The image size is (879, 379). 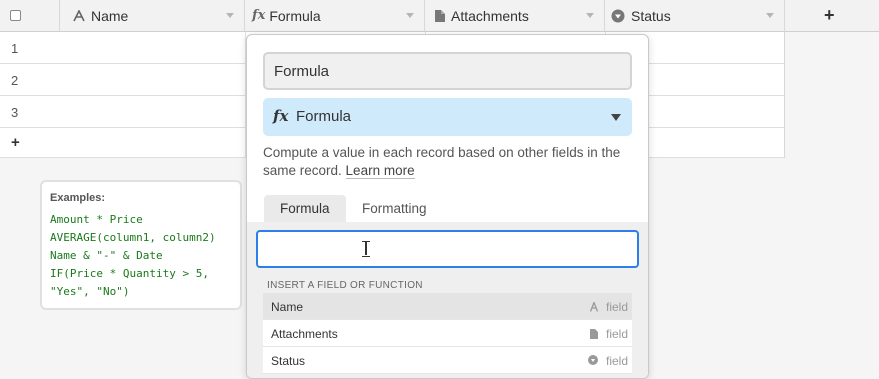 I want to click on tab-formatting: Formatting, so click(x=394, y=208).